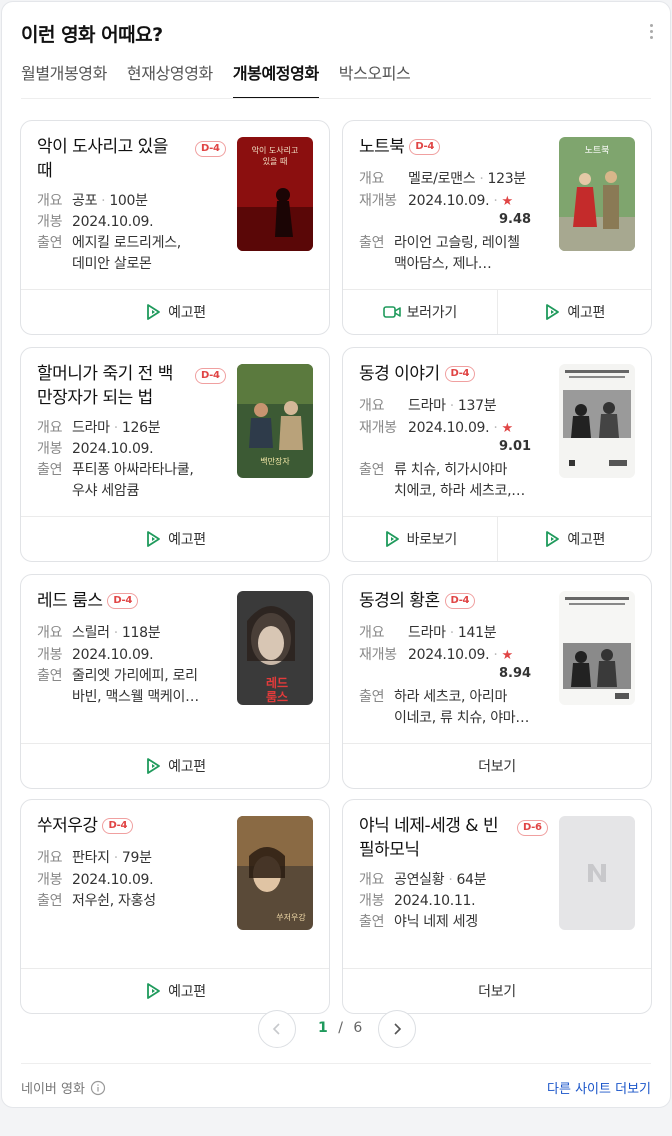  What do you see at coordinates (275, 421) in the screenshot?
I see `movie-poster: 백만장자` at bounding box center [275, 421].